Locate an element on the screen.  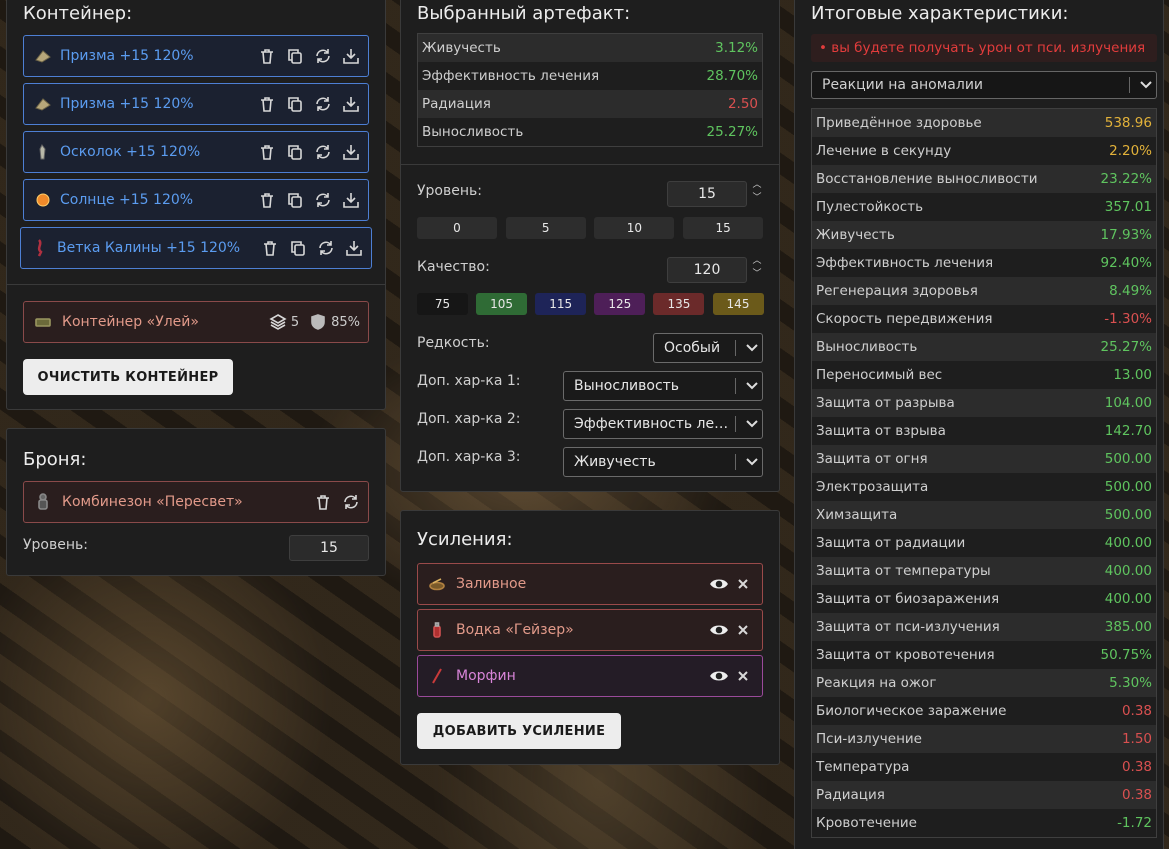
quality-label: Качество: is located at coordinates (453, 267).